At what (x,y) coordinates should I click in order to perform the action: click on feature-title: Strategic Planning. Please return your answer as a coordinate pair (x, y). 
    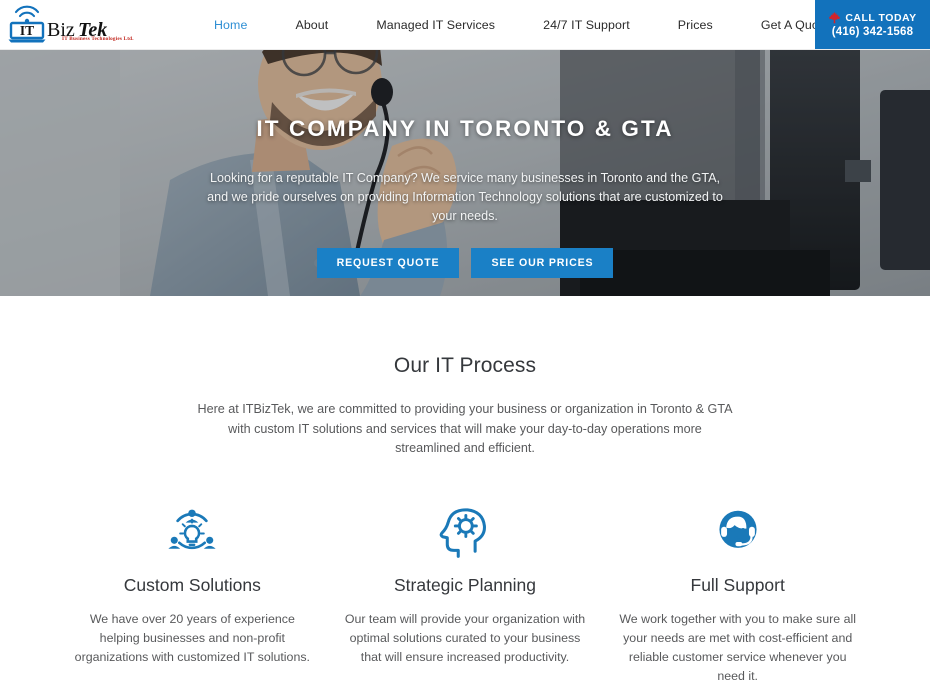
    Looking at the image, I should click on (465, 584).